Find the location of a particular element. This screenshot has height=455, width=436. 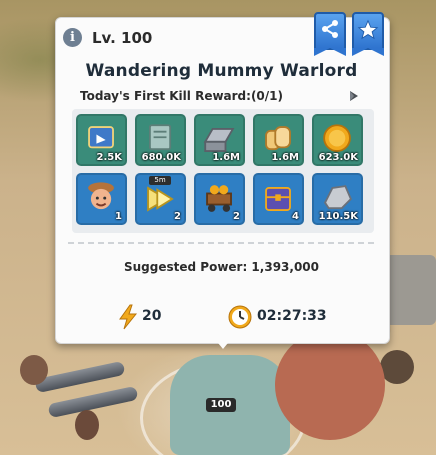

lightning-icon is located at coordinates (128, 317).